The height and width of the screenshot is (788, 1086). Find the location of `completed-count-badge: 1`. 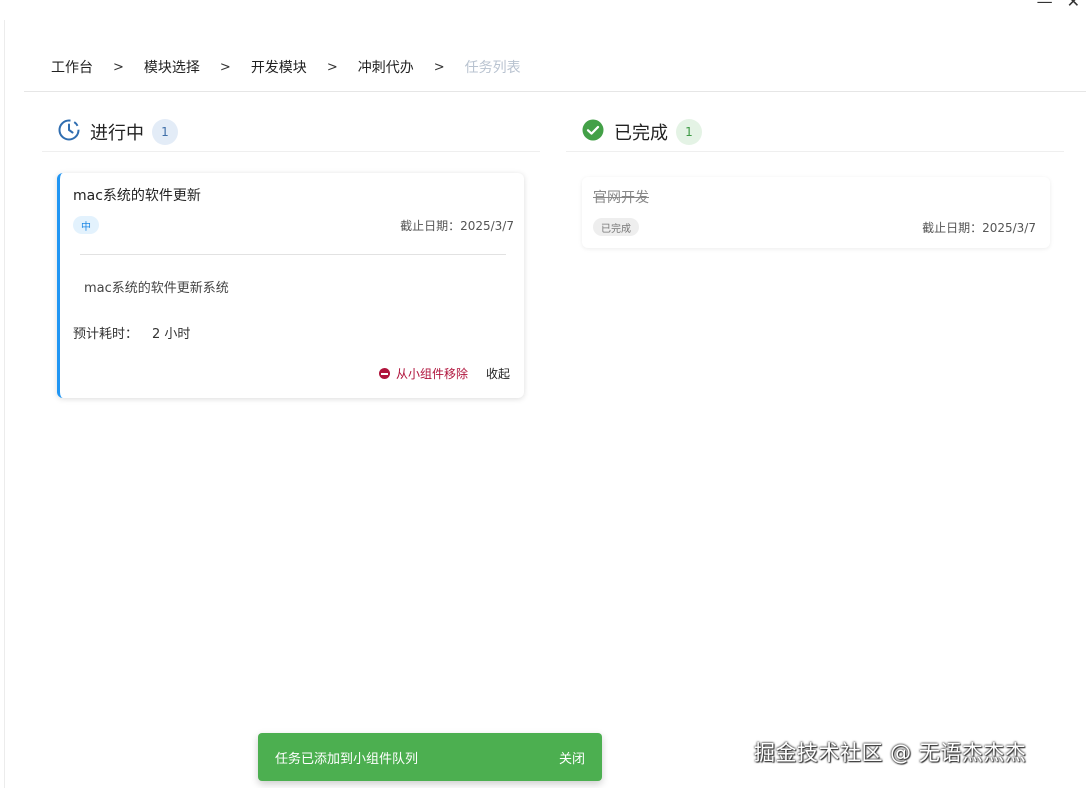

completed-count-badge: 1 is located at coordinates (689, 131).